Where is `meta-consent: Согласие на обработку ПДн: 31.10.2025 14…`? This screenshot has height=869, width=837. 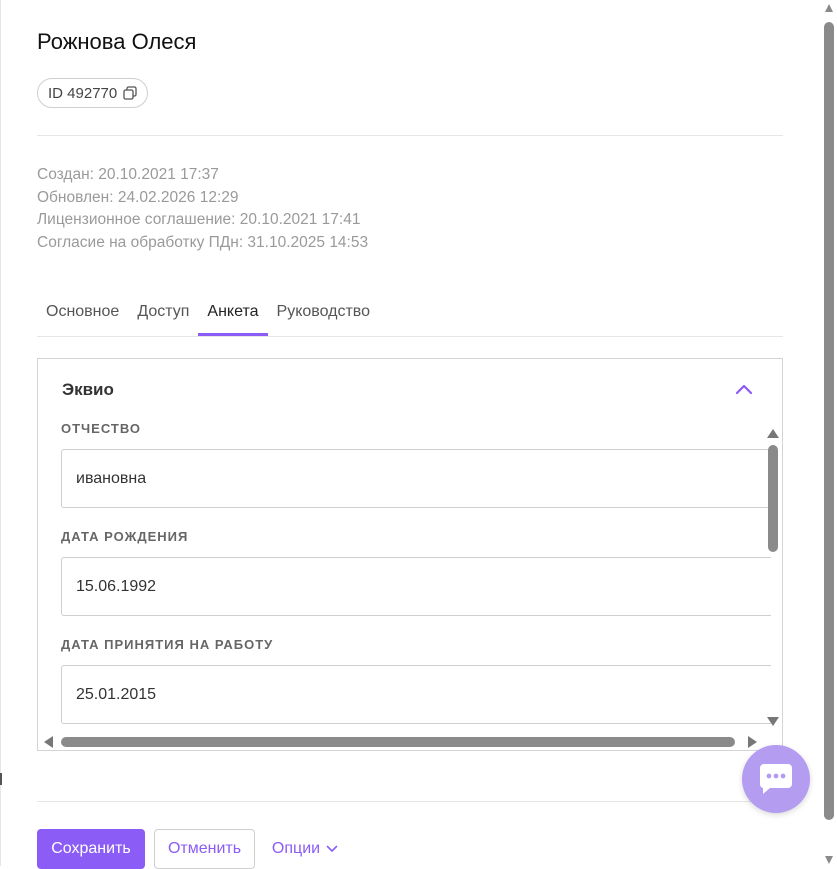
meta-consent: Согласие на обработку ПДн: 31.10.2025 14… is located at coordinates (203, 242).